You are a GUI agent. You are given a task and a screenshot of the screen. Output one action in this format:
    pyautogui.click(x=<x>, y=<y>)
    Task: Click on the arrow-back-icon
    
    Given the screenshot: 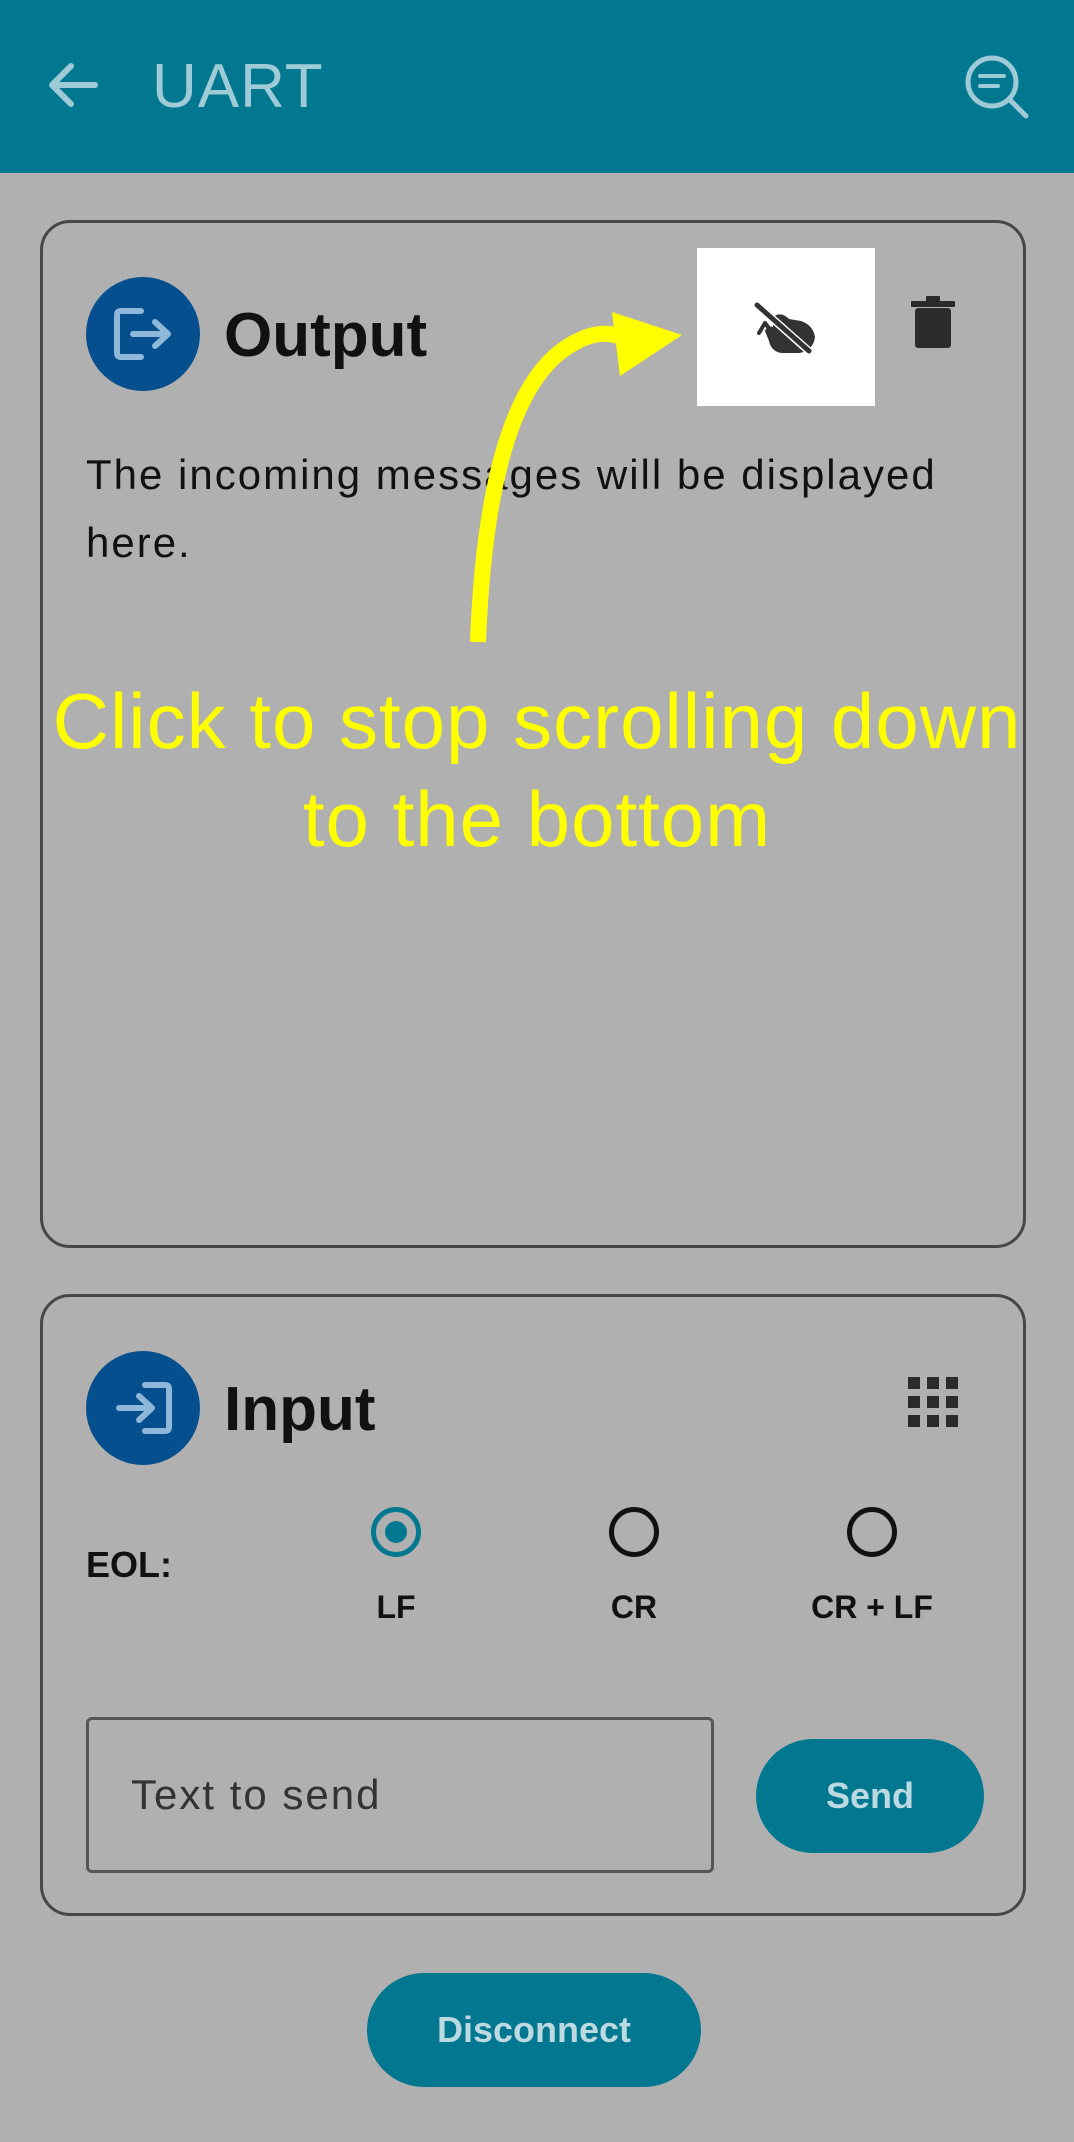 What is the action you would take?
    pyautogui.click(x=73, y=85)
    